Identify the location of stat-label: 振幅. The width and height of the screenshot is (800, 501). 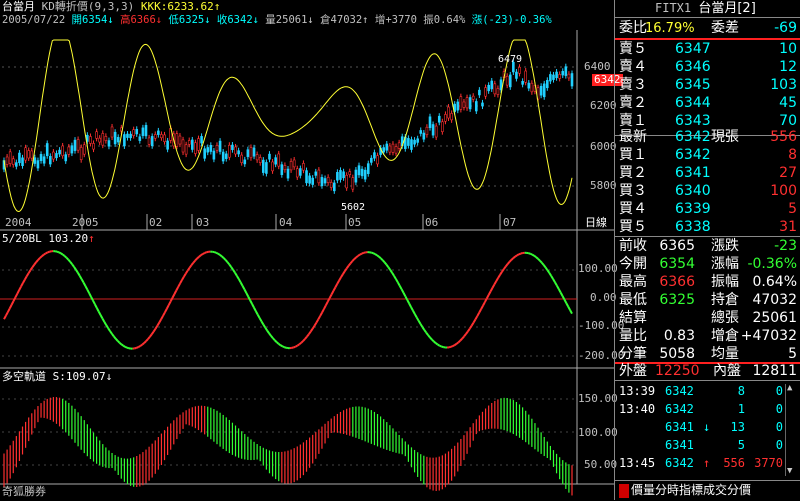
(725, 282).